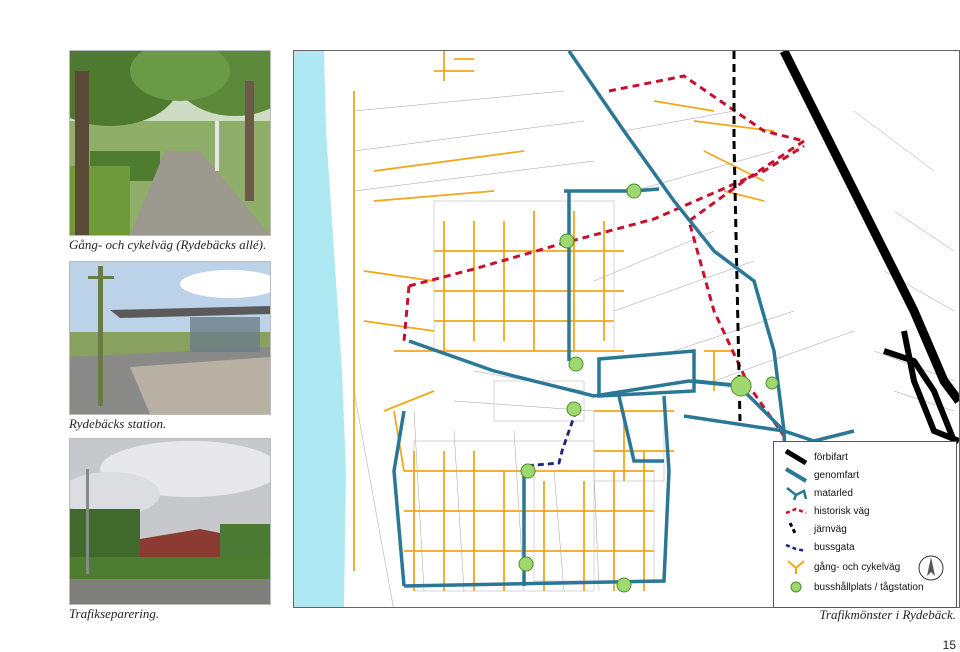 This screenshot has height=652, width=960. I want to click on legend-item-busshallplats: busshållplats / tågstation, so click(854, 587).